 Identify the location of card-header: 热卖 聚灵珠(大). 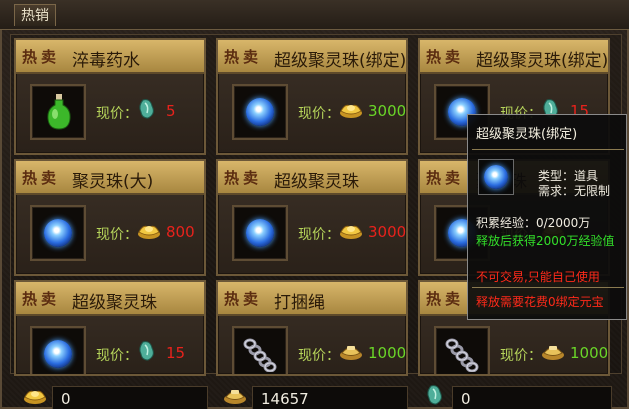
(110, 178).